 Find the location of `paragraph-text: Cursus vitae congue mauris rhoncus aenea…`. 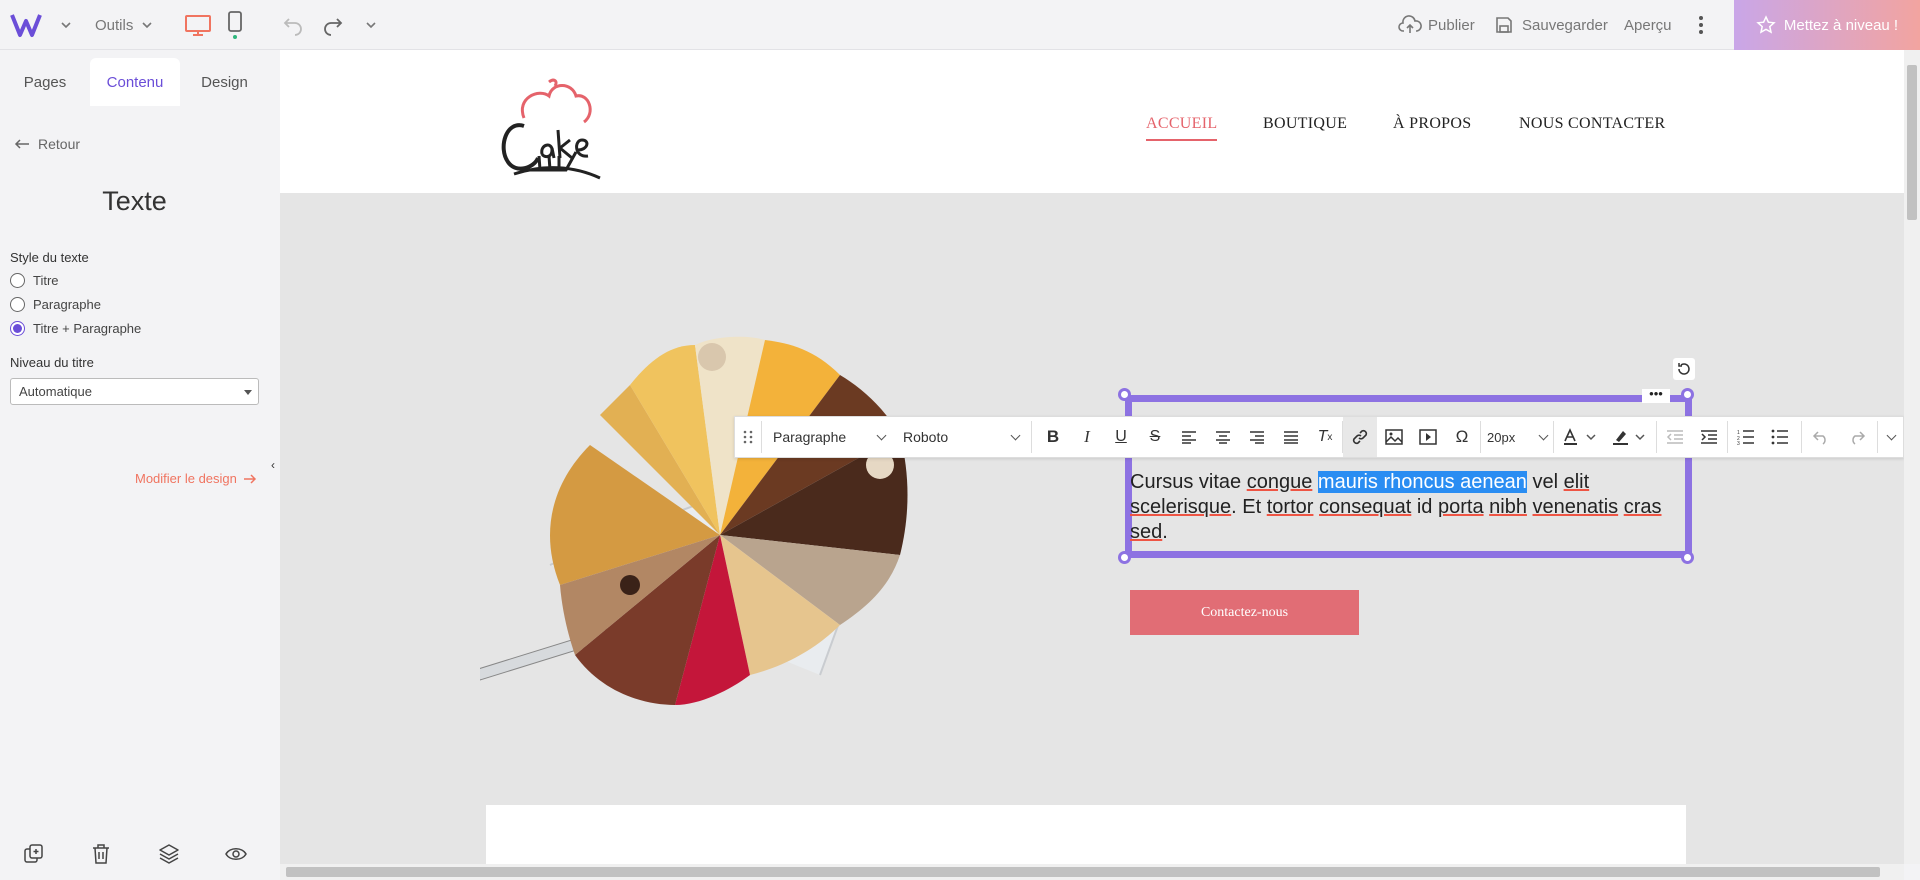

paragraph-text: Cursus vitae congue mauris rhoncus aenea… is located at coordinates (1410, 507).